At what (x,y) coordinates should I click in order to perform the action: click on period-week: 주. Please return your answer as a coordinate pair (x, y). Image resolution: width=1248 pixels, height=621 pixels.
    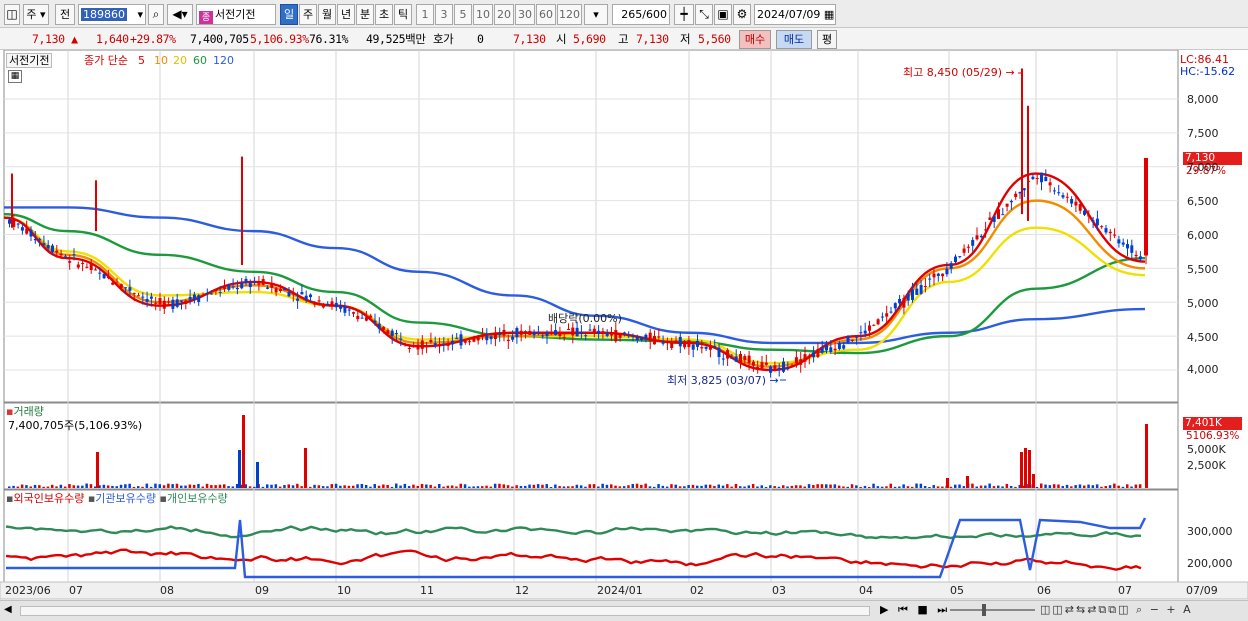
    Looking at the image, I should click on (308, 14).